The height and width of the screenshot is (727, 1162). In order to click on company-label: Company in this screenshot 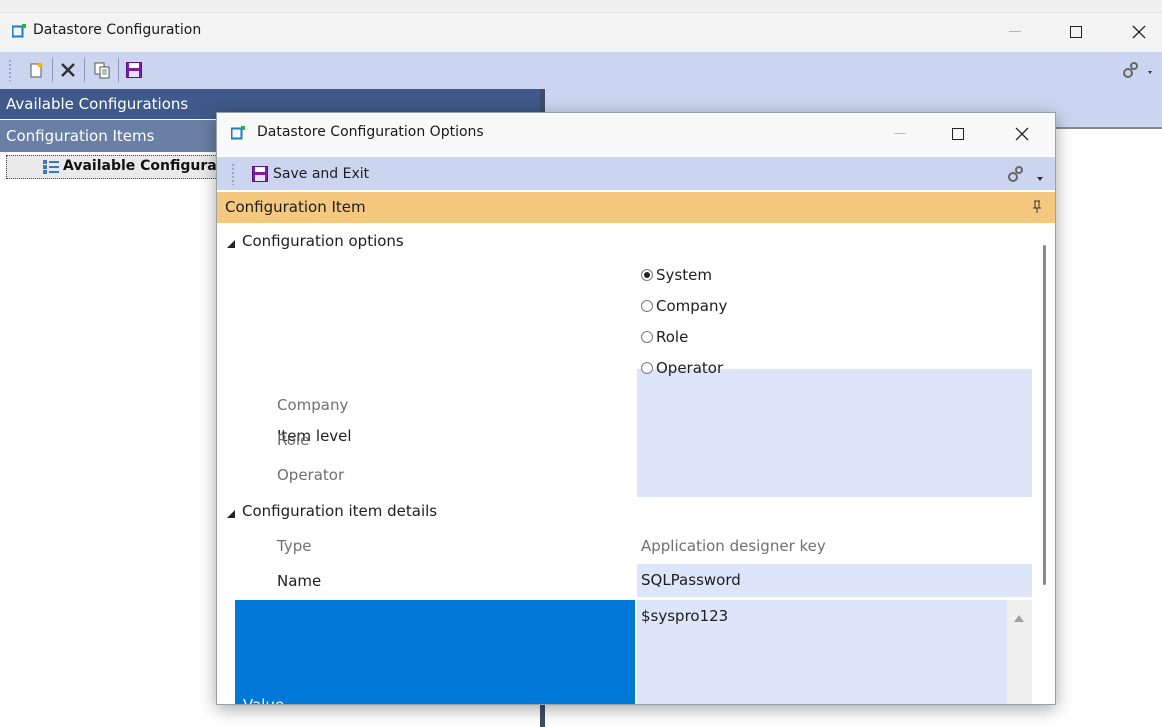, I will do `click(313, 405)`.